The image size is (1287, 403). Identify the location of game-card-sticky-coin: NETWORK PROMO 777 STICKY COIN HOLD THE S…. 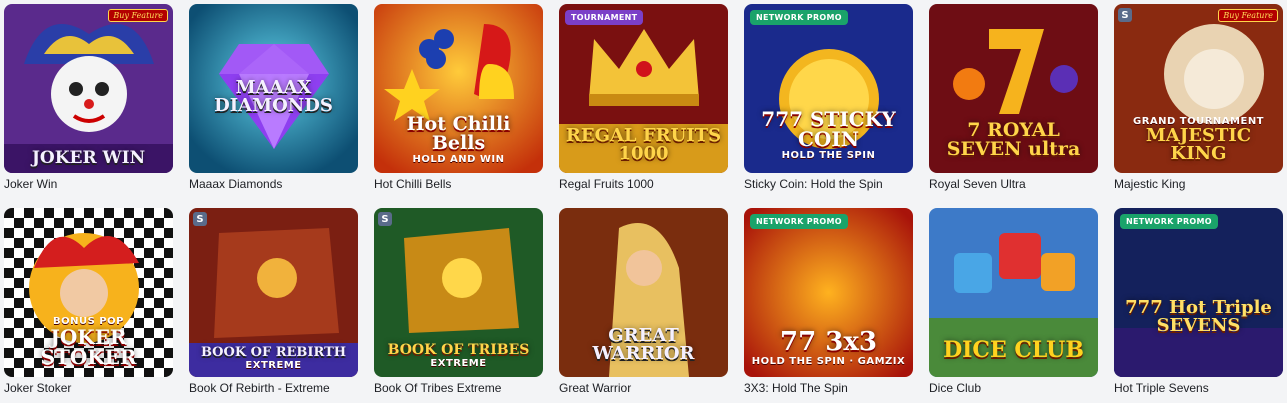
(828, 99).